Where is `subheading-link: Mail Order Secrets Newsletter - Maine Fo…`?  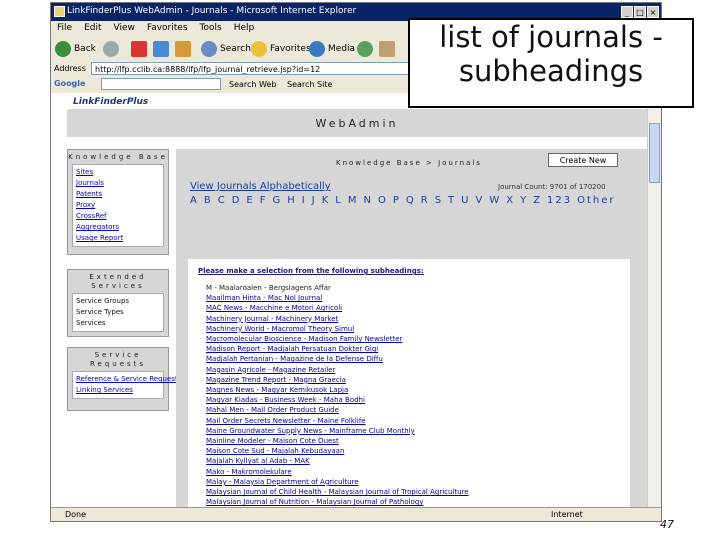
subheading-link: Mail Order Secrets Newsletter - Maine Fo… is located at coordinates (337, 421).